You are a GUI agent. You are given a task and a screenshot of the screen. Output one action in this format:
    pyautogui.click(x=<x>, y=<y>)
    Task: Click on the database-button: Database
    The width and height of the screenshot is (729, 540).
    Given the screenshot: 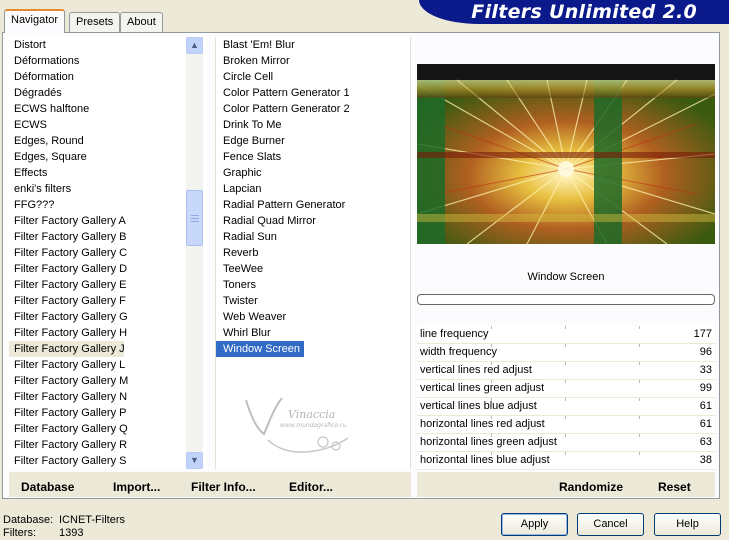 What is the action you would take?
    pyautogui.click(x=47, y=487)
    